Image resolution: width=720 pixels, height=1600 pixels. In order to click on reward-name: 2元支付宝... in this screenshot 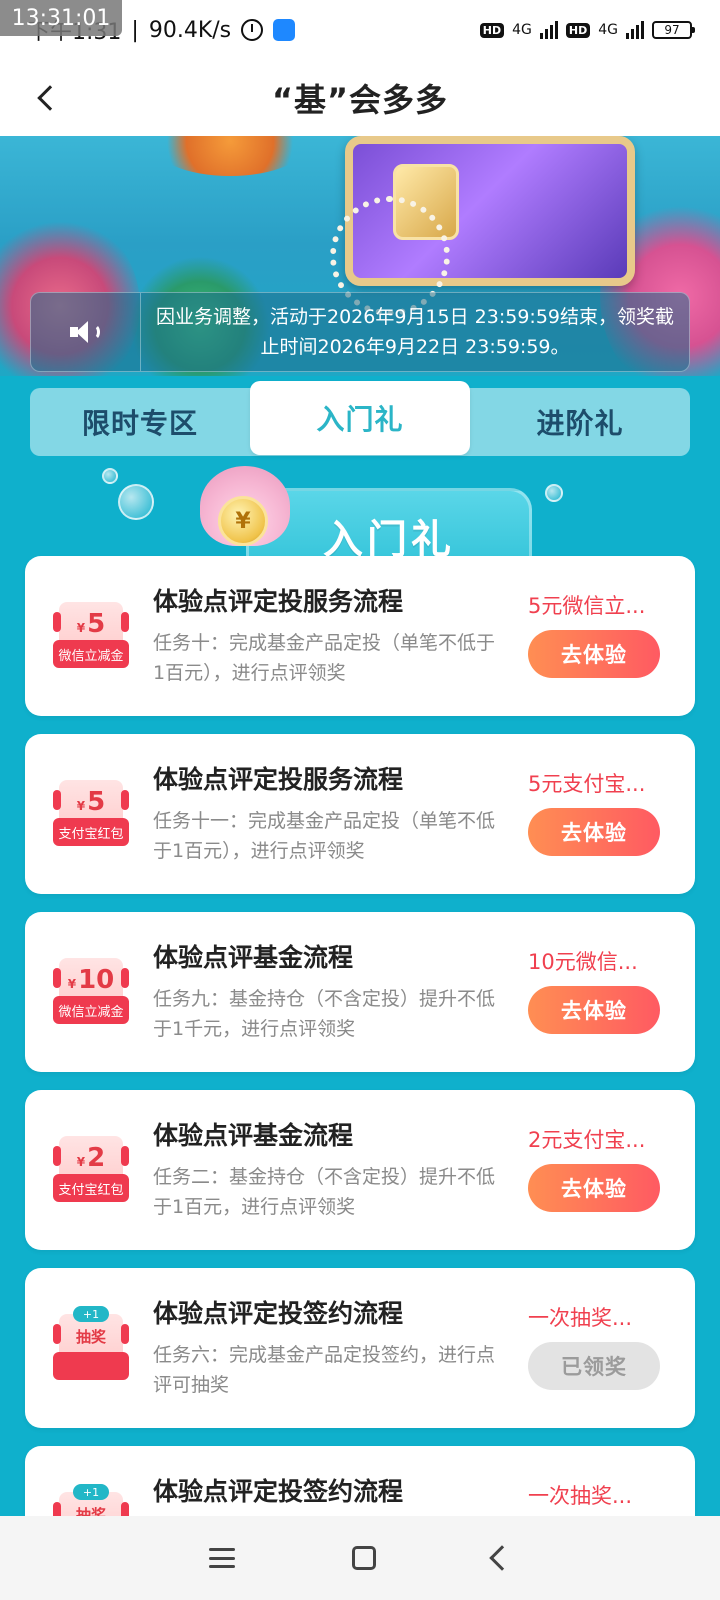, I will do `click(587, 1140)`.